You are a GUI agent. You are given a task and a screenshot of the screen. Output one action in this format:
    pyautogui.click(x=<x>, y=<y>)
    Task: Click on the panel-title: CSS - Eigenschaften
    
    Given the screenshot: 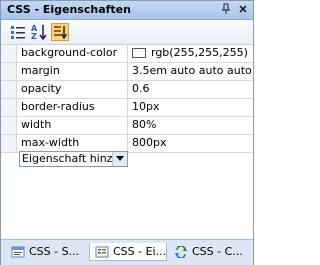 What is the action you would take?
    pyautogui.click(x=69, y=9)
    